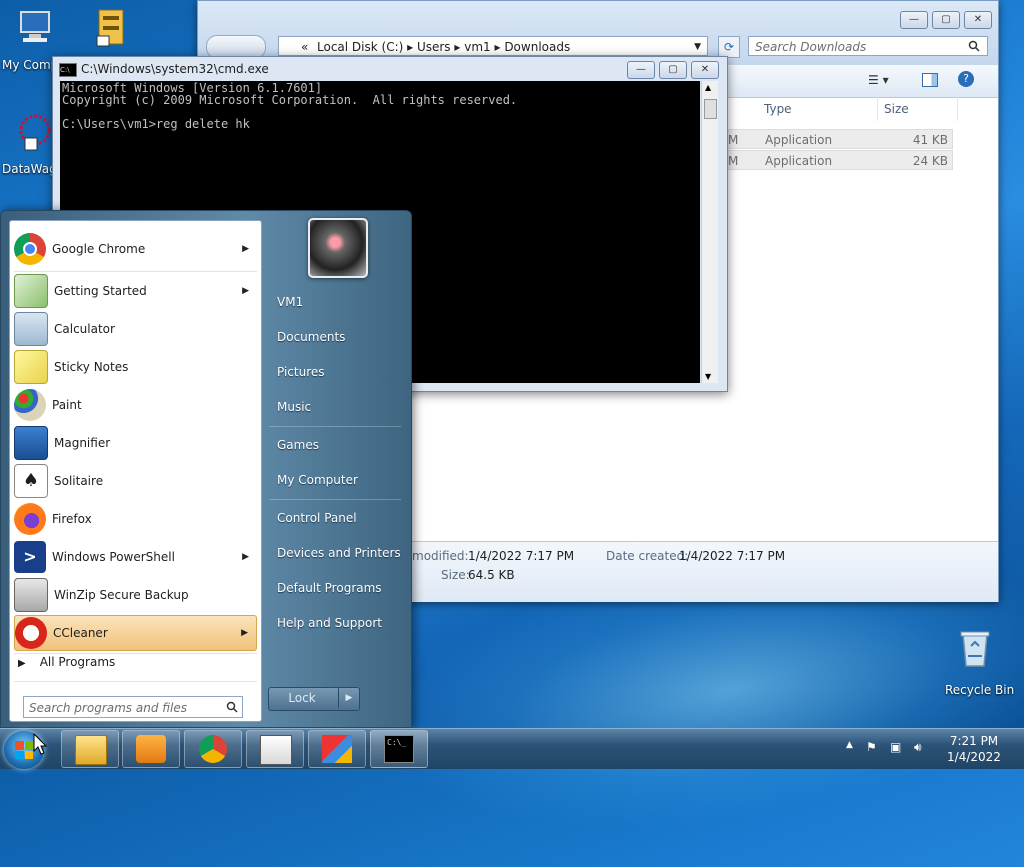 The width and height of the screenshot is (1024, 867). I want to click on program-paint: Paint, so click(135, 405).